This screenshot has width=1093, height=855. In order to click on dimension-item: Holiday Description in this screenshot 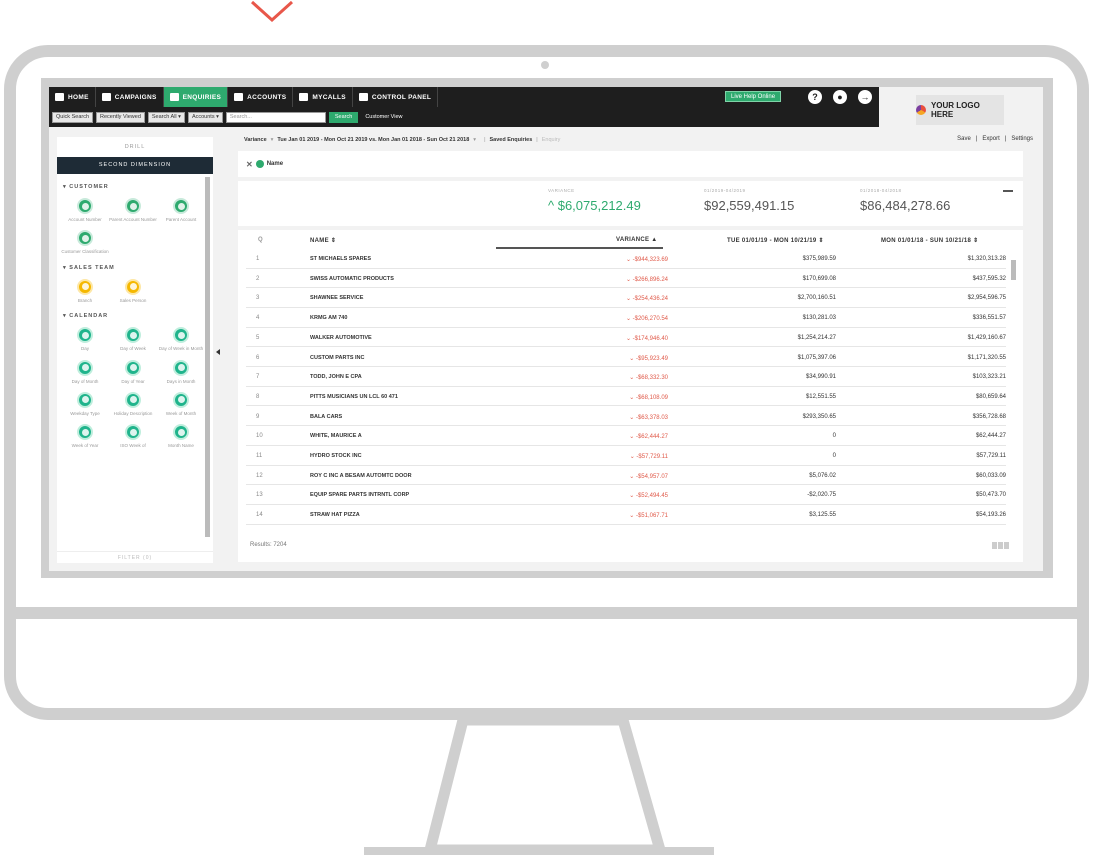, I will do `click(133, 403)`.